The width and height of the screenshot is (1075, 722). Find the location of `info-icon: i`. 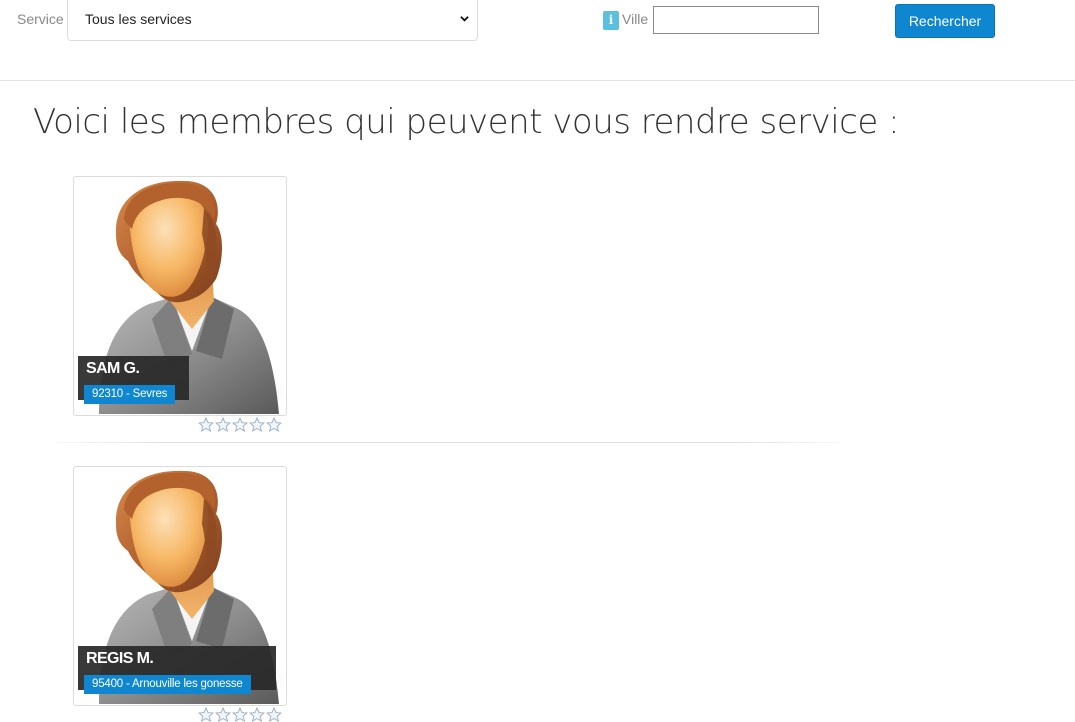

info-icon: i is located at coordinates (611, 20).